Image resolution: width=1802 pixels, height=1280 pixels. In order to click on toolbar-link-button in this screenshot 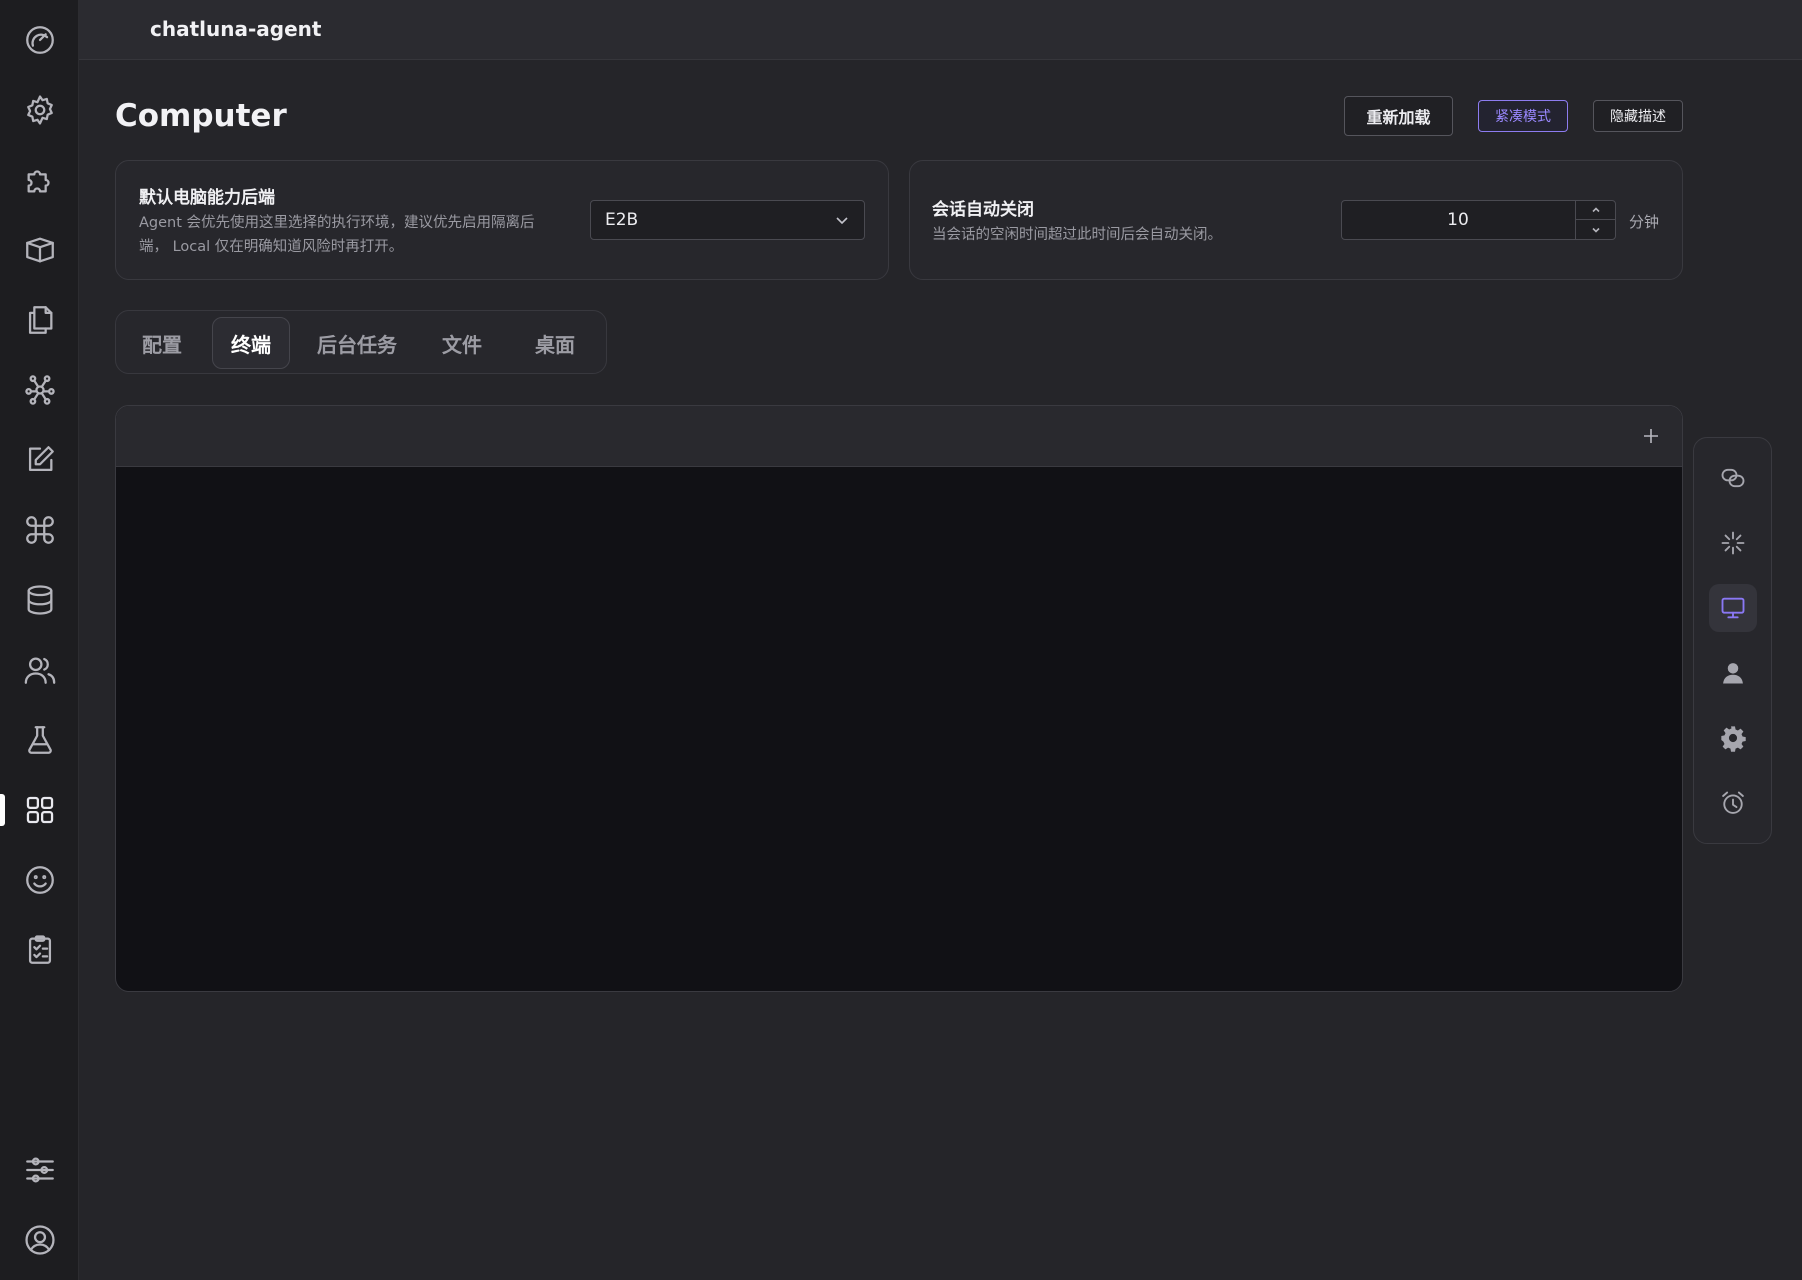, I will do `click(1733, 478)`.